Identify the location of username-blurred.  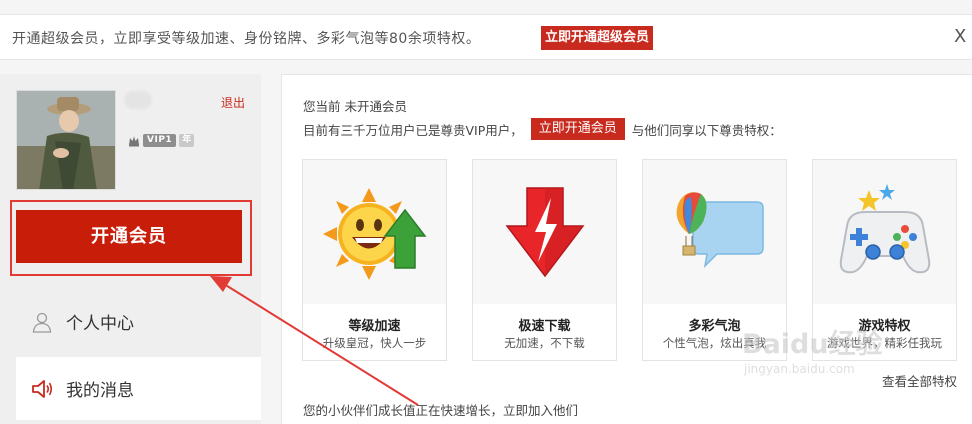
(138, 100).